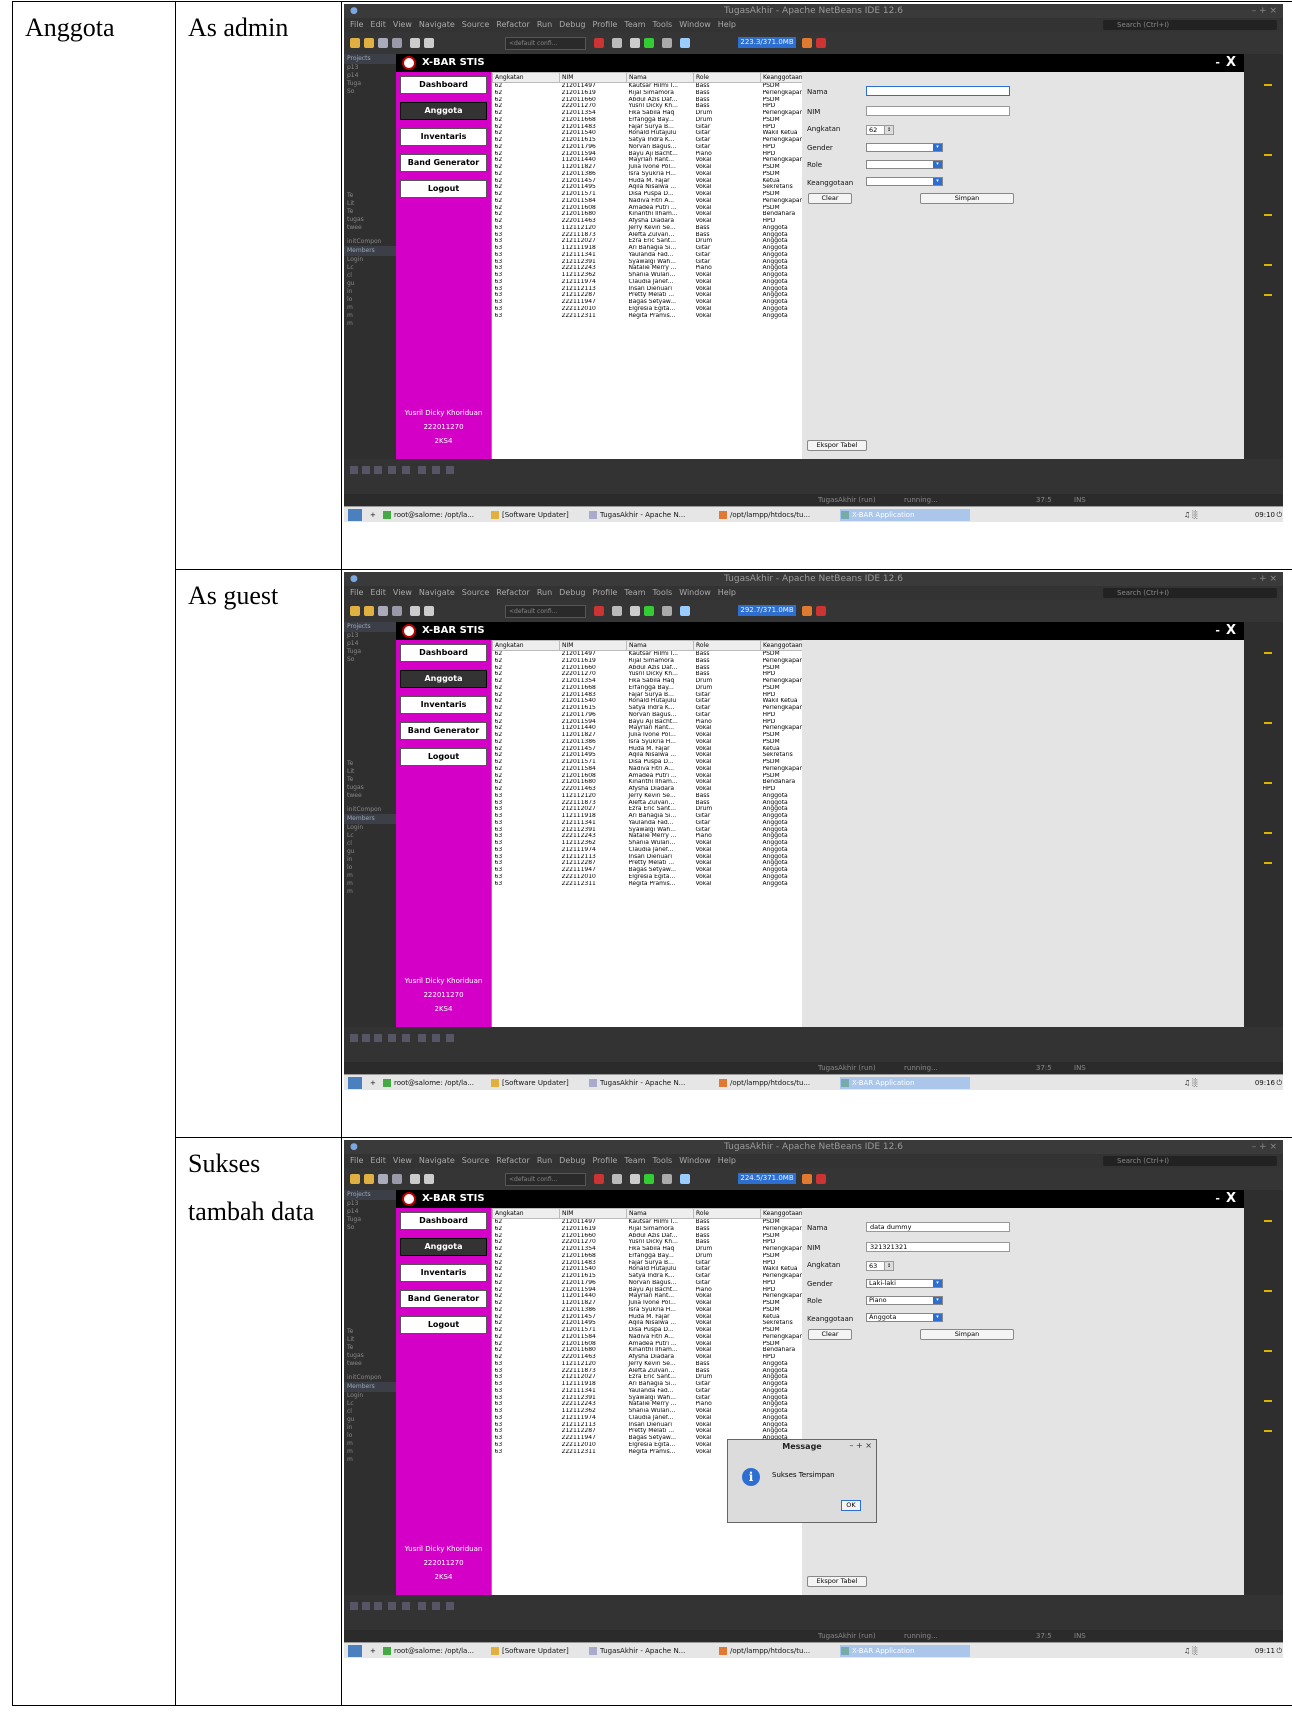 This screenshot has width=1292, height=1726. Describe the element at coordinates (938, 91) in the screenshot. I see `nama-input` at that location.